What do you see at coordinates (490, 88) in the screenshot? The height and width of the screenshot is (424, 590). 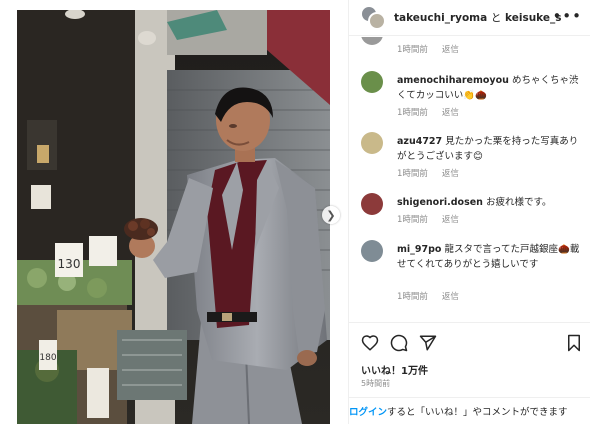 I see `comment-text-block: amenochiharemoyou めちゃくちゃ渋くてカッコいい👏🌰` at bounding box center [490, 88].